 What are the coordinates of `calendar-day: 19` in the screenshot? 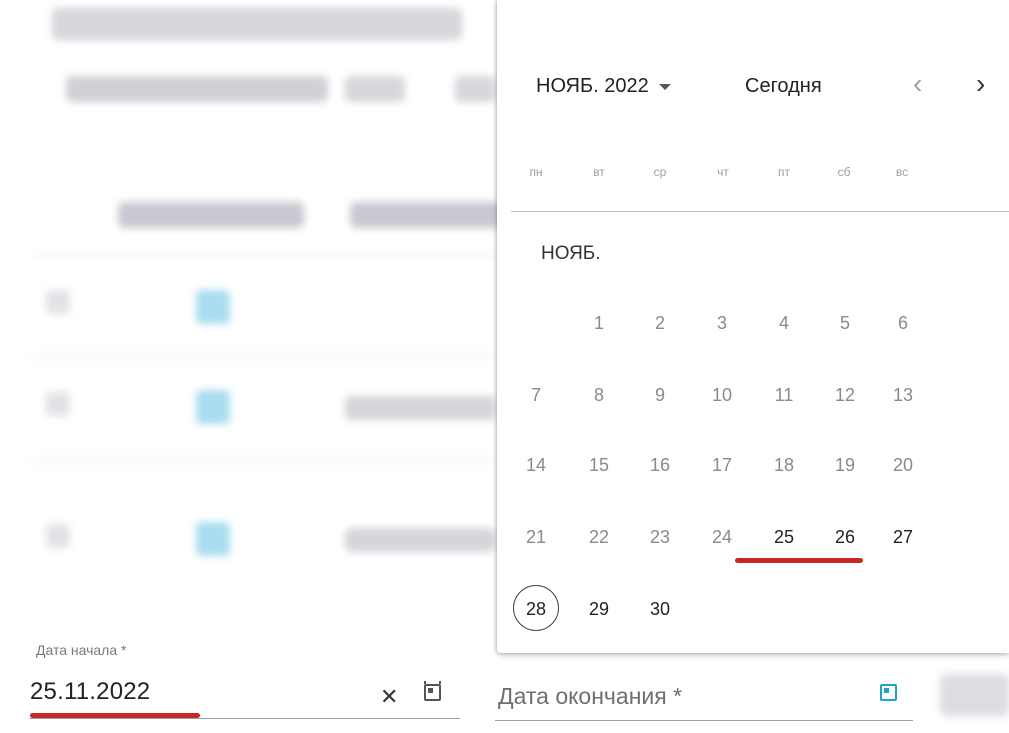 It's located at (845, 465).